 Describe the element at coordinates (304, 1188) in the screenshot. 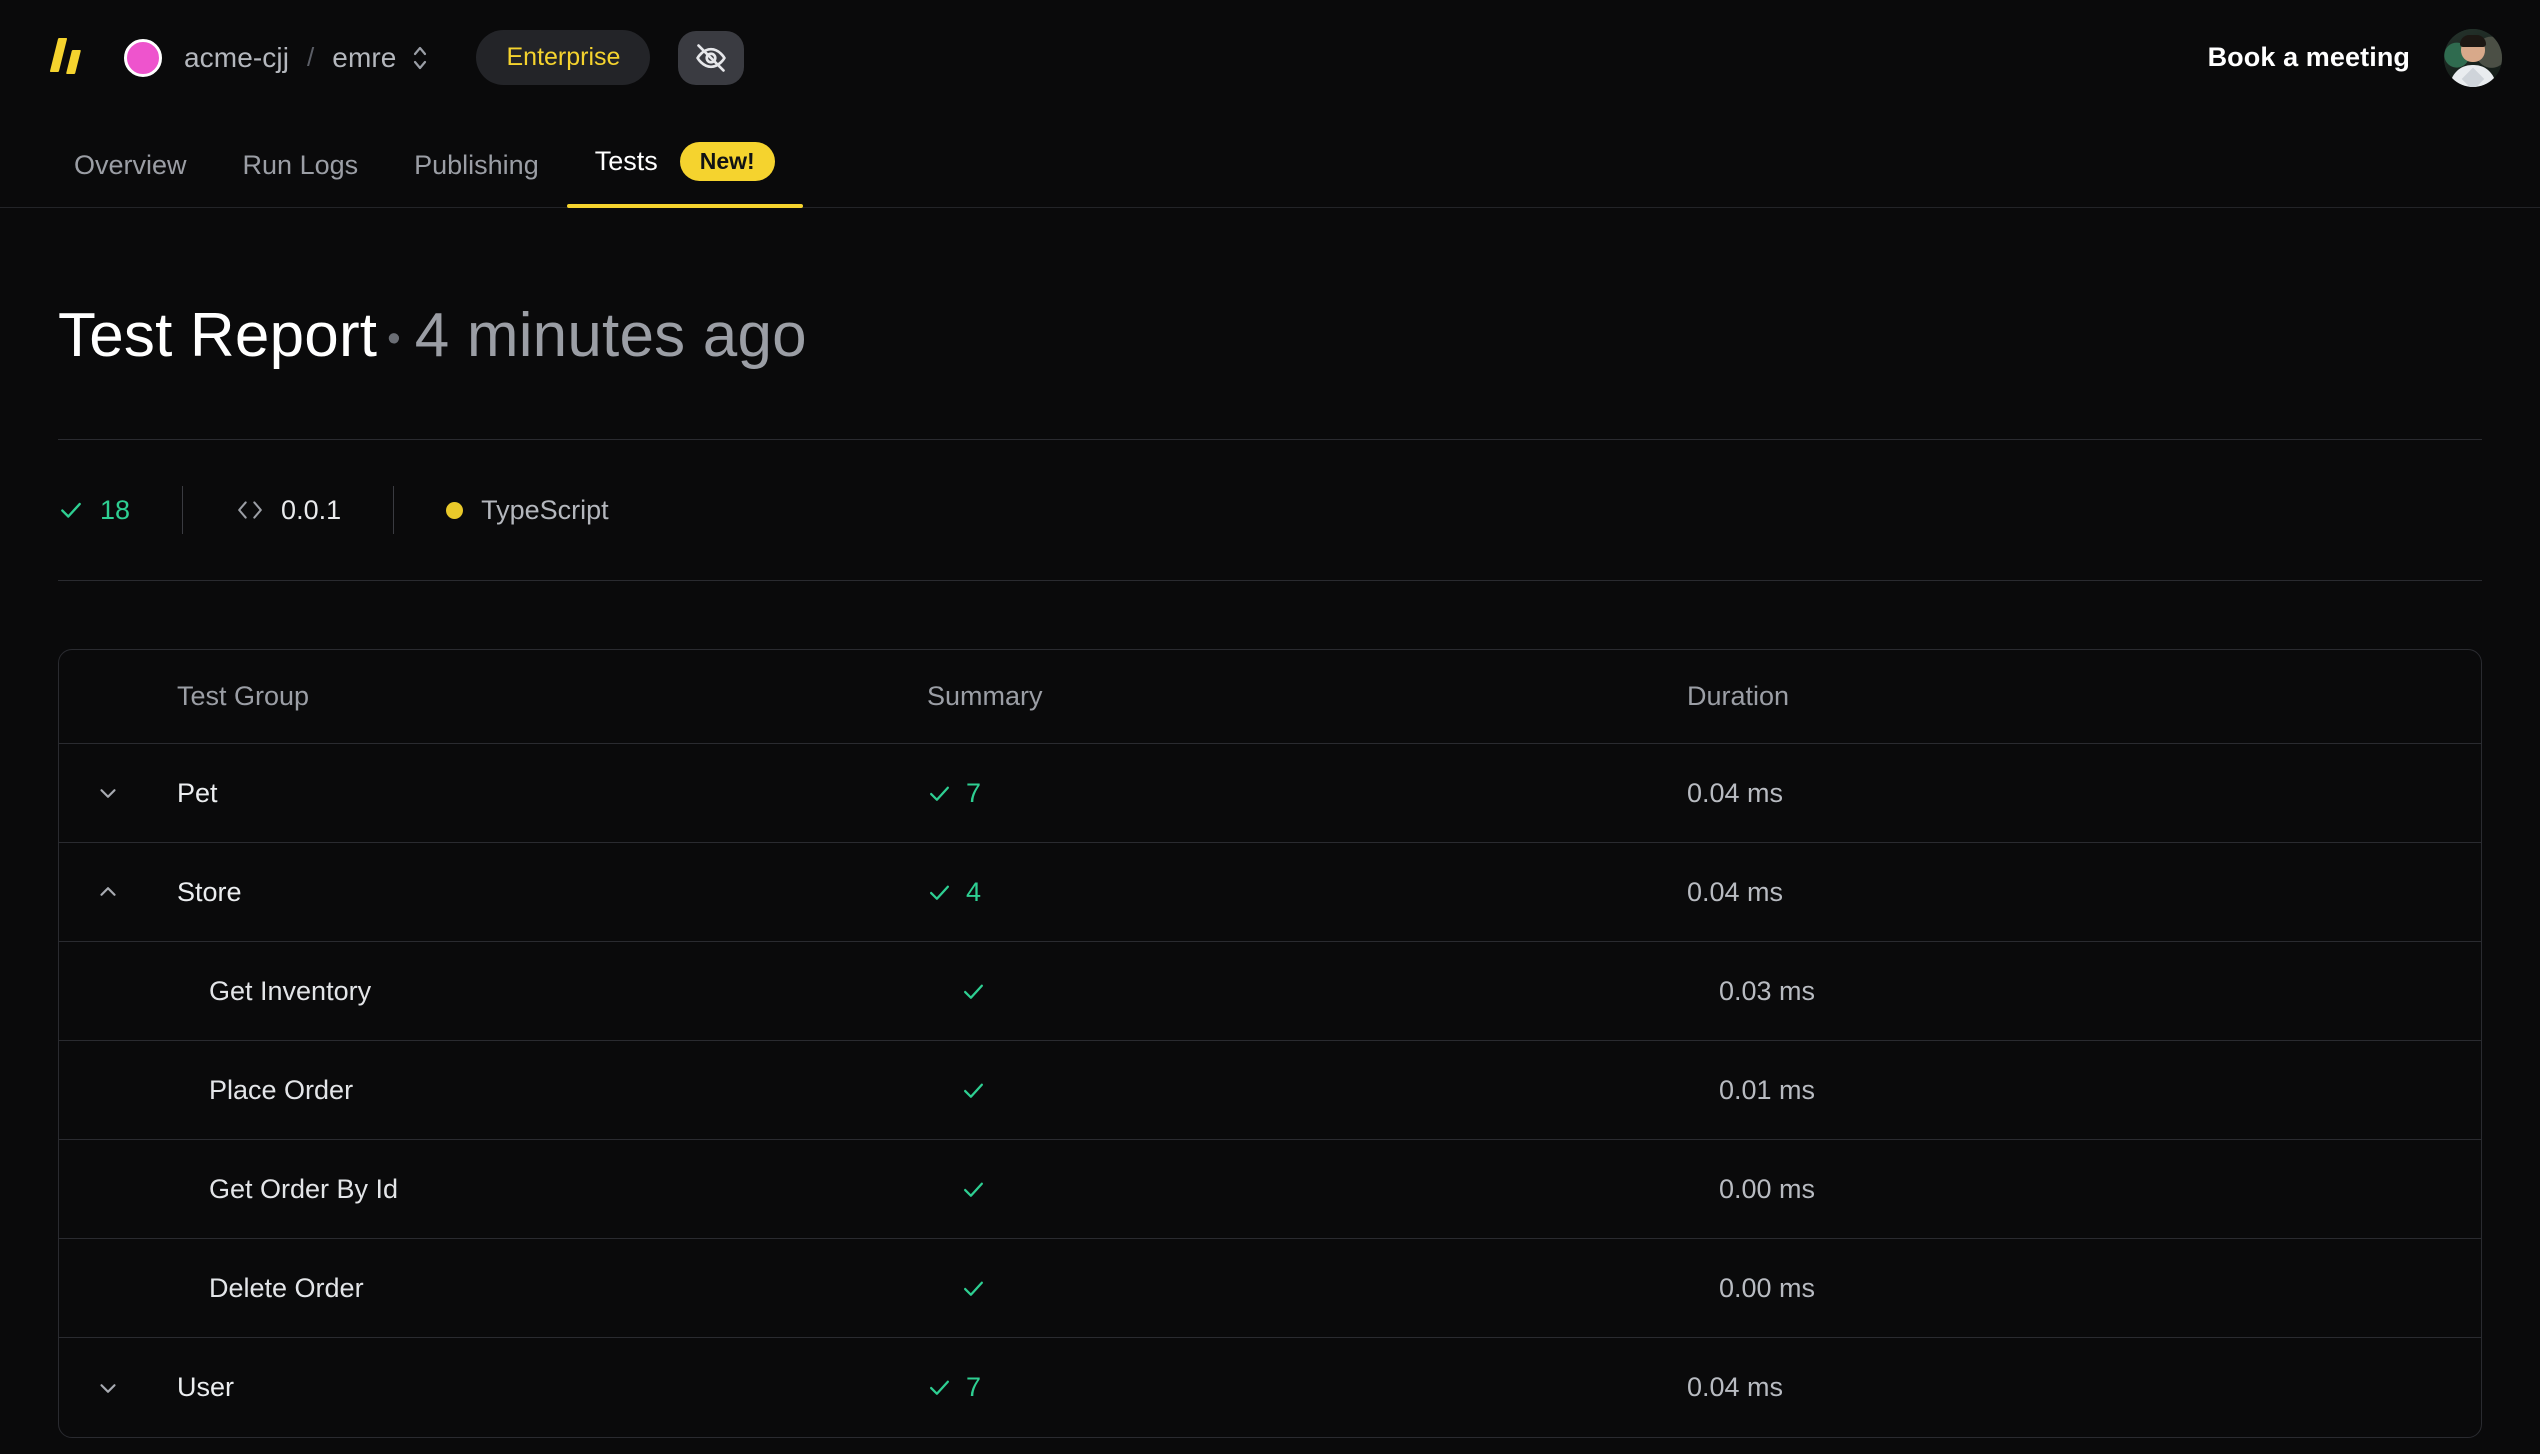

I see `row-test-name: Get Order By Id` at that location.